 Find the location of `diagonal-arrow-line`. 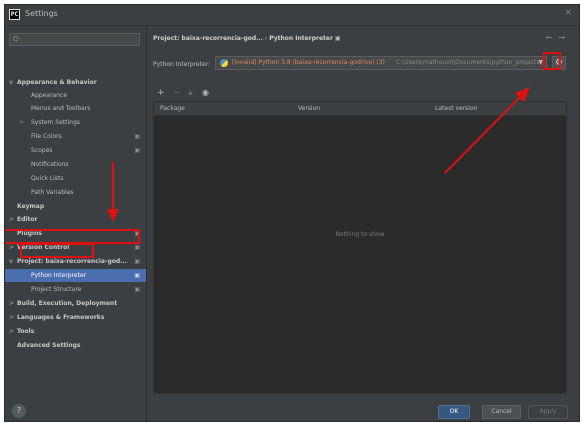

diagonal-arrow-line is located at coordinates (483, 134).